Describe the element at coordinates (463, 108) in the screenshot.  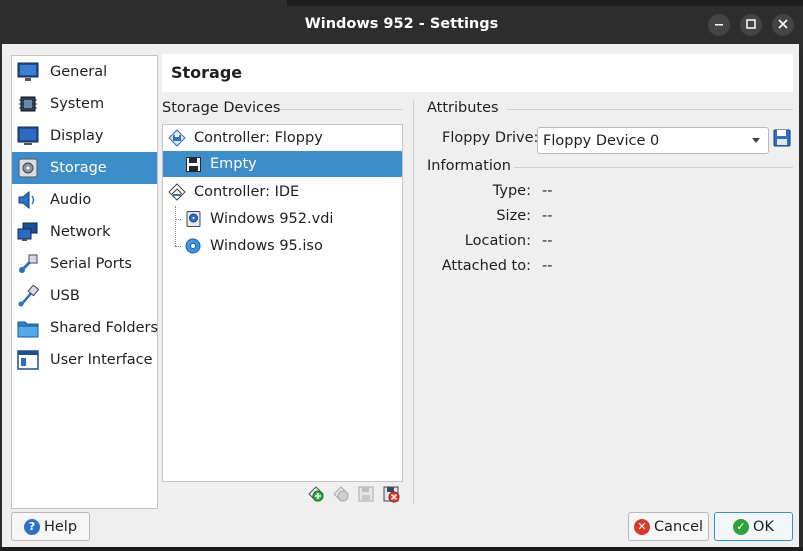
I see `attributes-label: Attributes` at that location.